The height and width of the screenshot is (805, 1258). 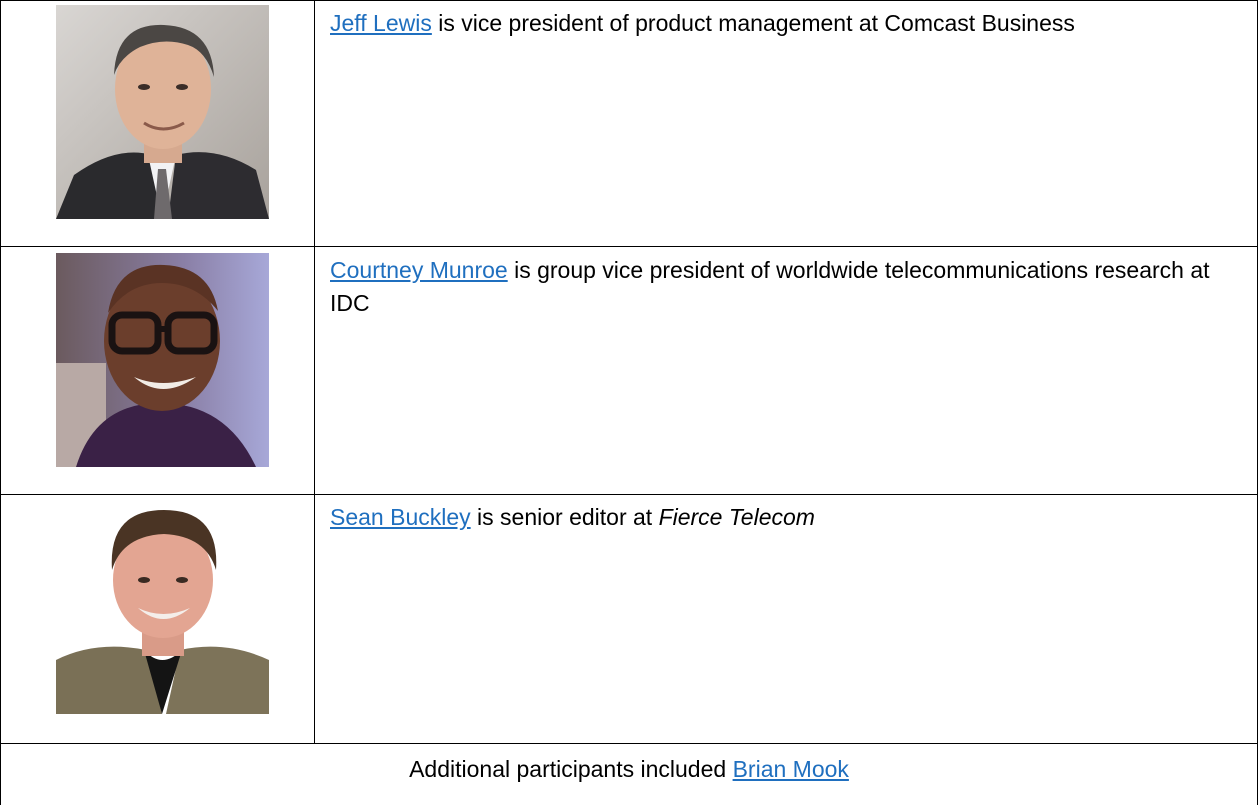 What do you see at coordinates (381, 23) in the screenshot?
I see `participant-link-jeff-lewis: Jeff Lewis` at bounding box center [381, 23].